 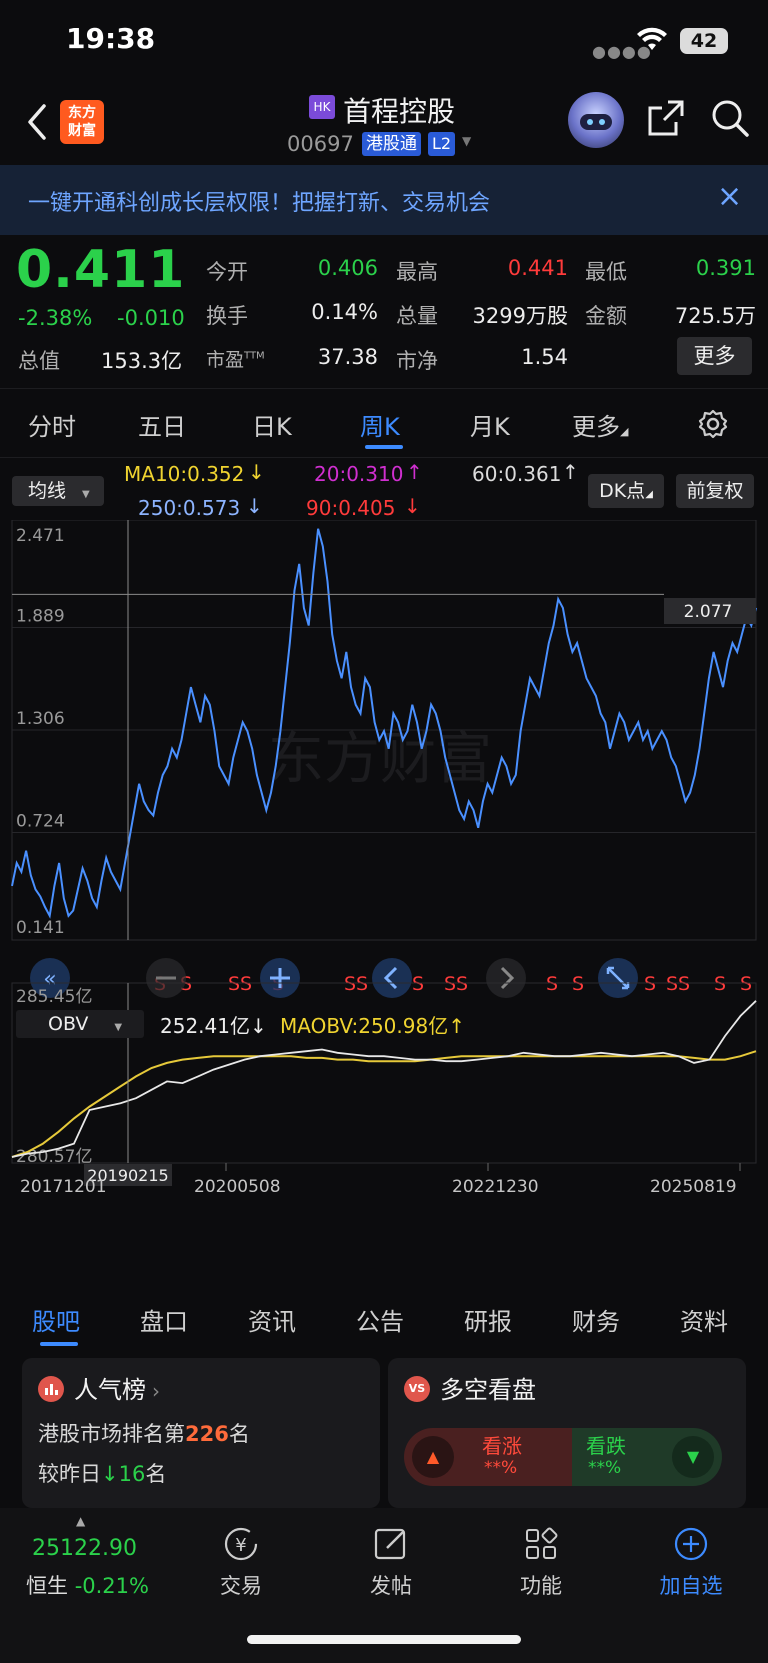 I want to click on ma250-label: 250:0.573, so click(x=189, y=508).